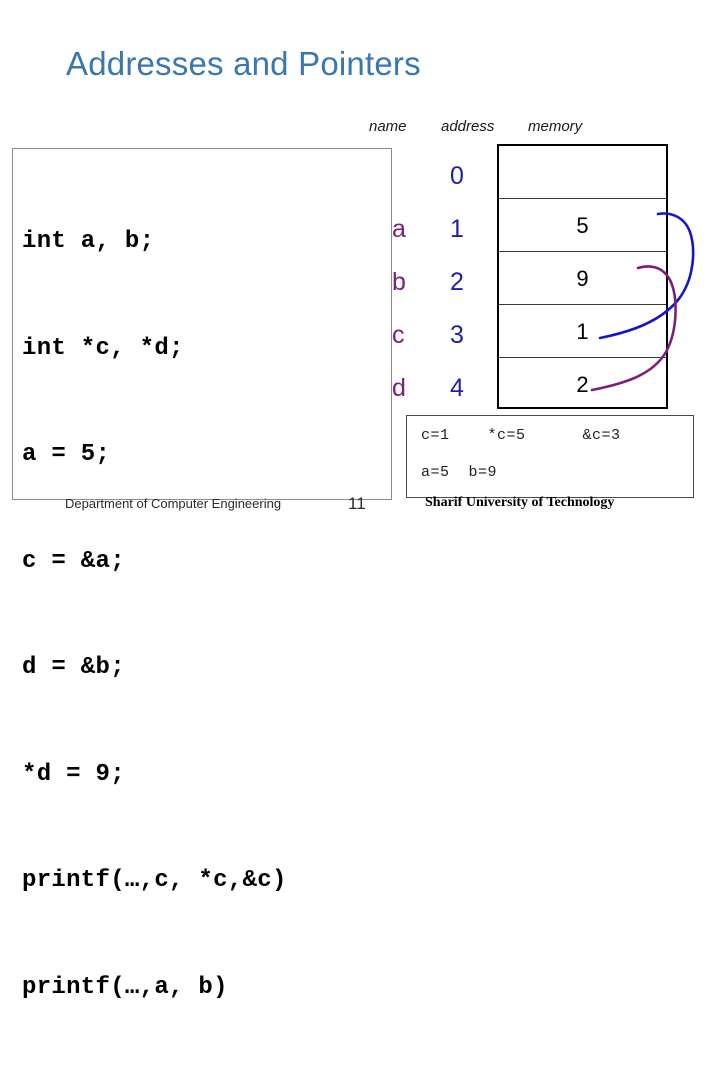  I want to click on code-line: printf(…,a, b), so click(125, 987).